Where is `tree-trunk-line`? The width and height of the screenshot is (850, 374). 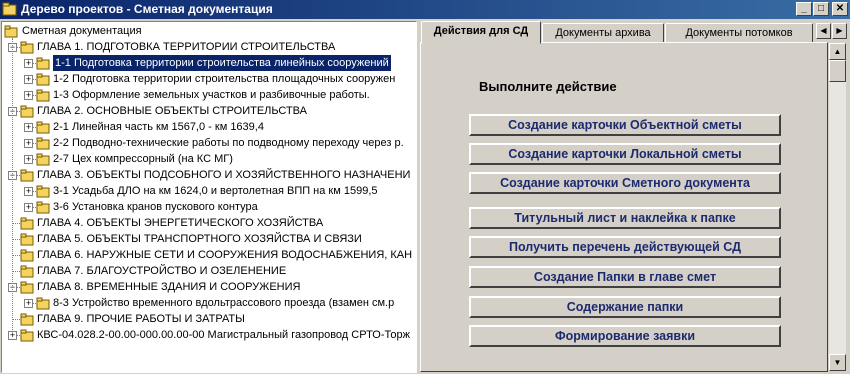 tree-trunk-line is located at coordinates (12, 186).